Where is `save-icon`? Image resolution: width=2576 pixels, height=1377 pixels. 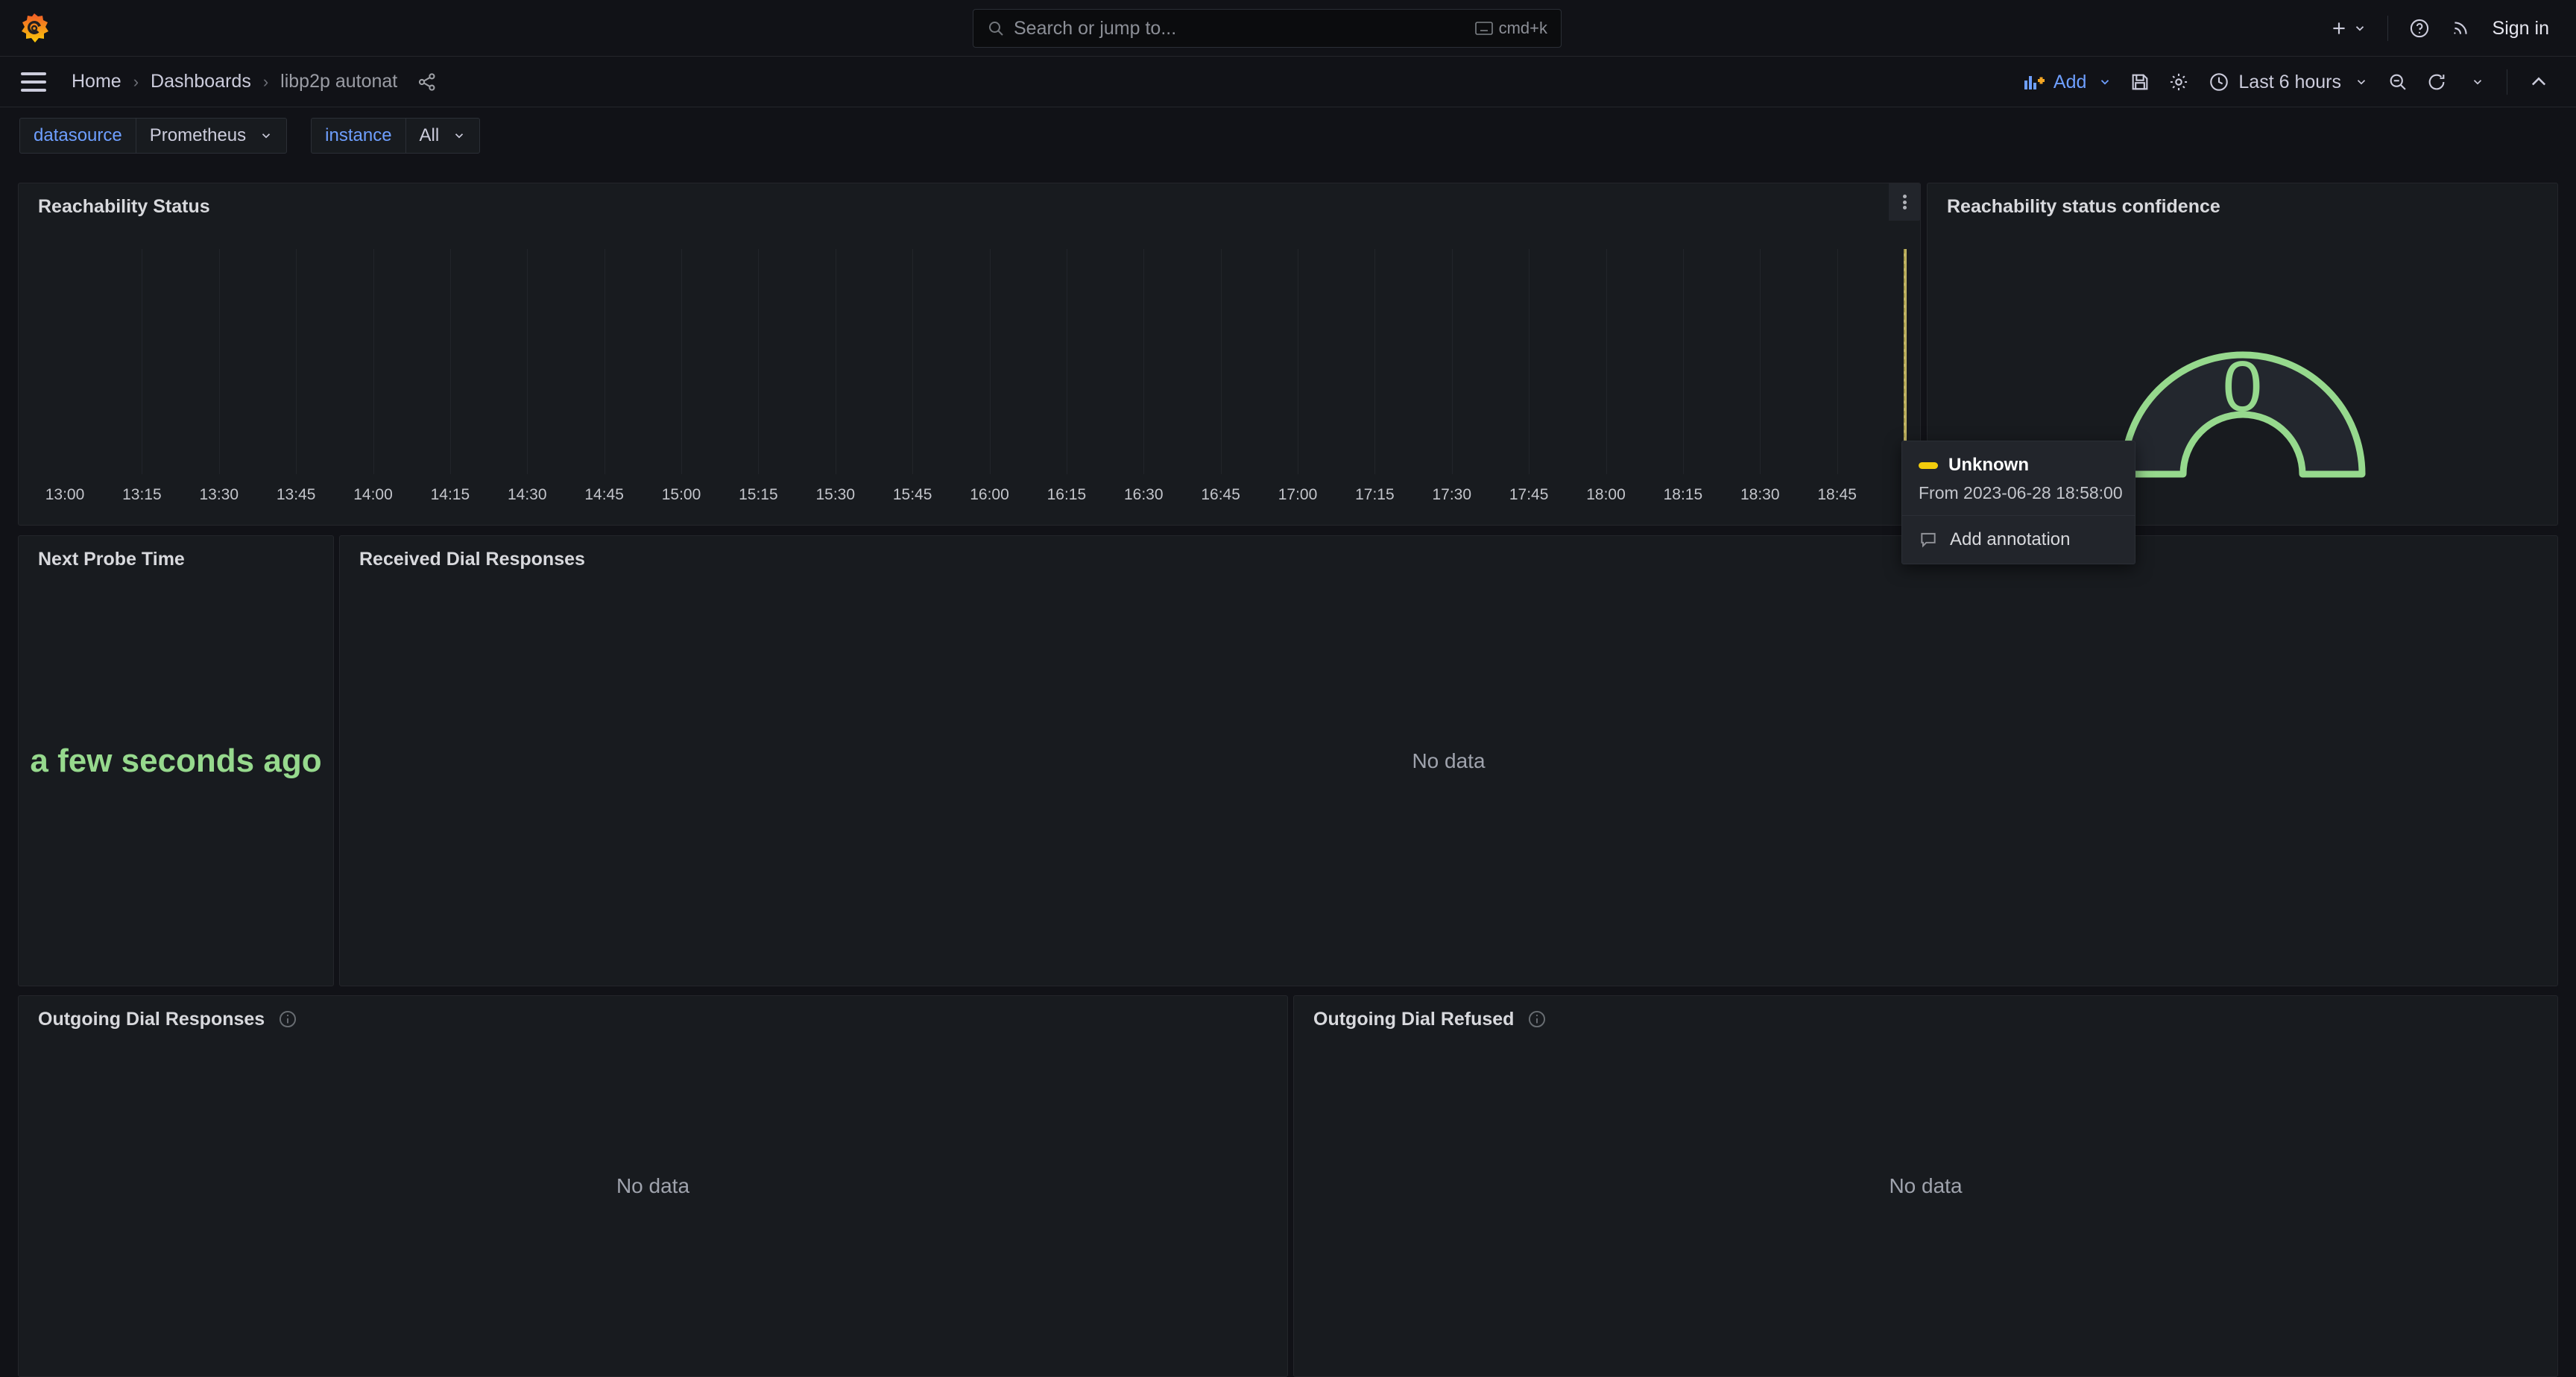 save-icon is located at coordinates (2140, 82).